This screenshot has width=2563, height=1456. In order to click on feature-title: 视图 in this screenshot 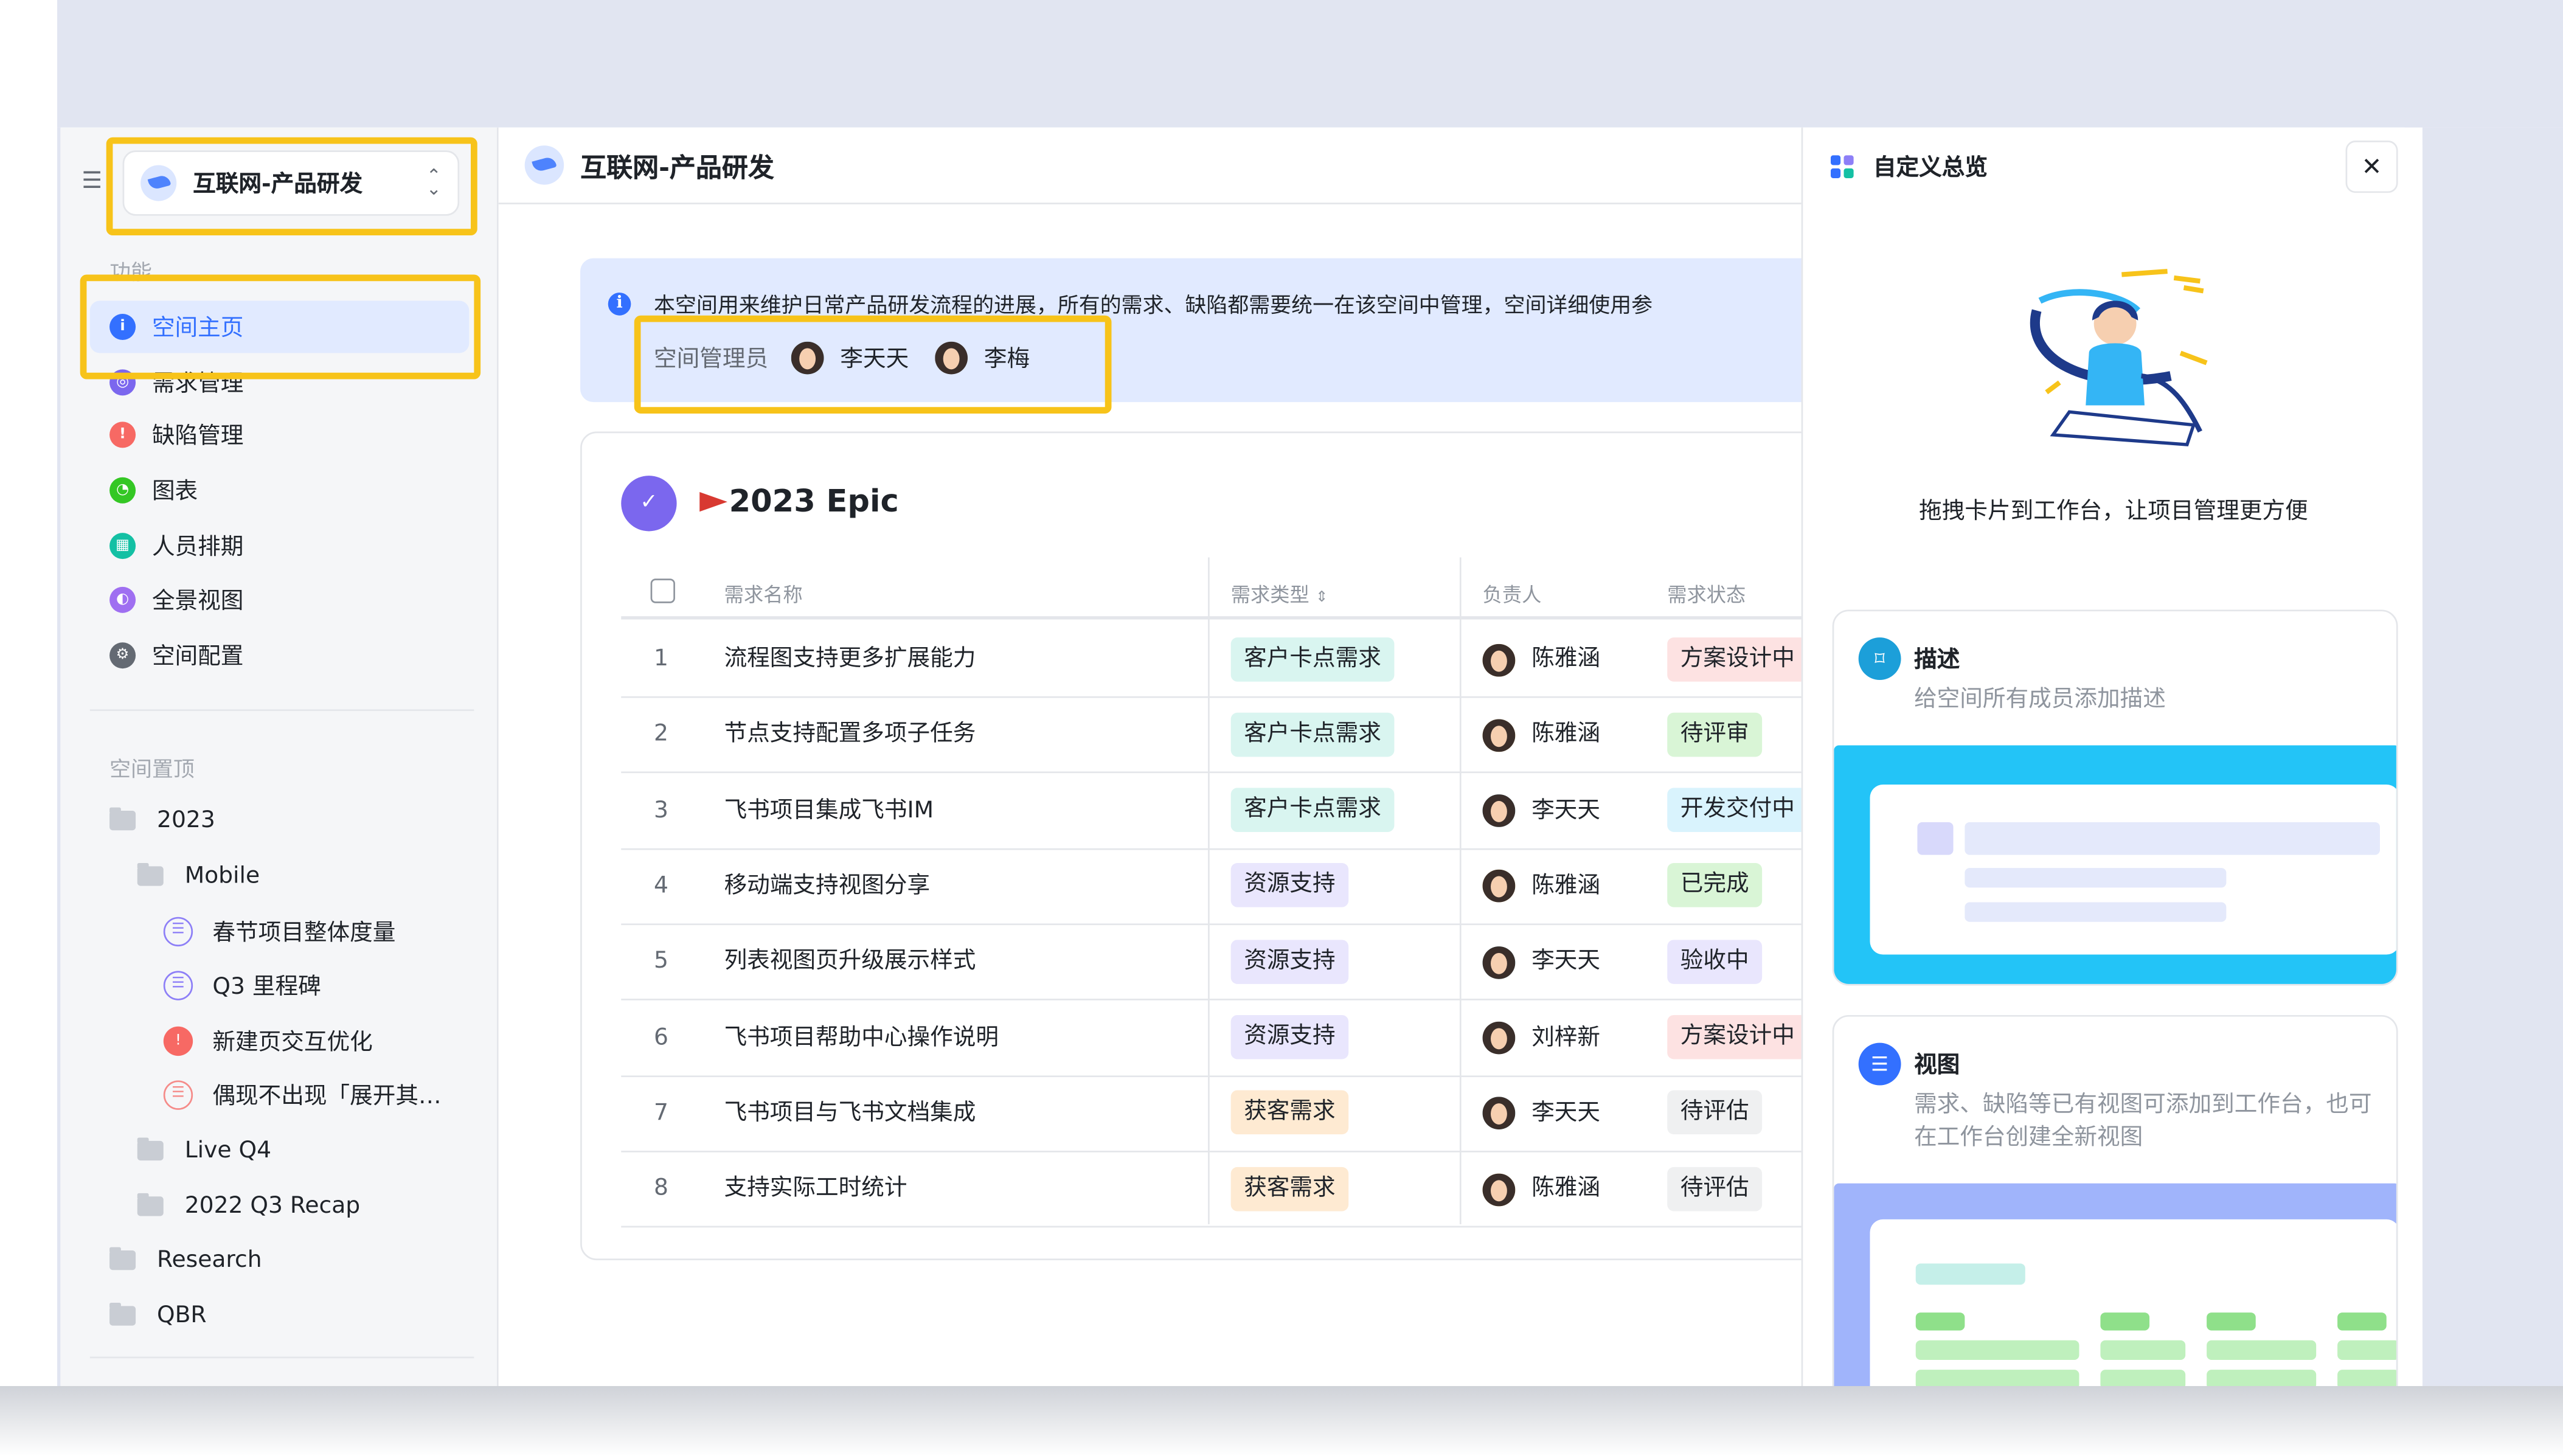, I will do `click(1937, 1065)`.